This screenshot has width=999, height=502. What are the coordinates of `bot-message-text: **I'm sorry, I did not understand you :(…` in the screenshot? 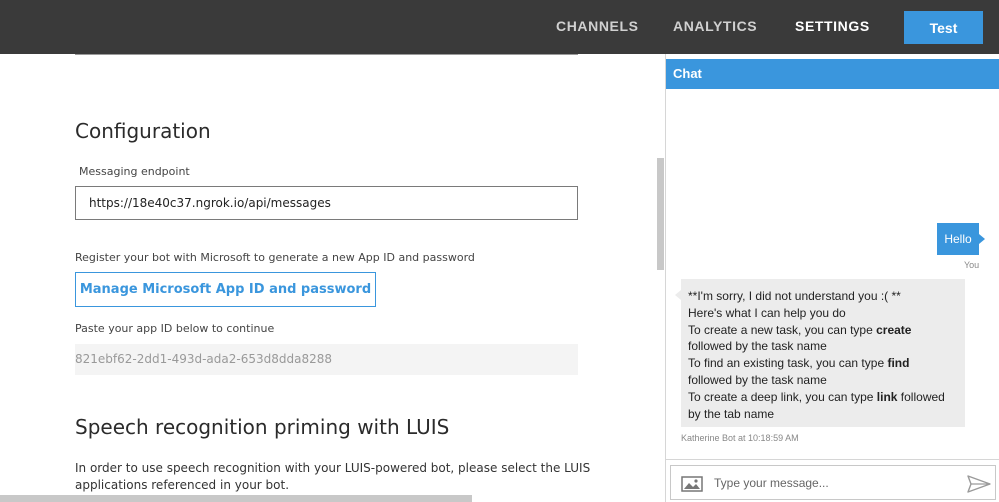 It's located at (794, 296).